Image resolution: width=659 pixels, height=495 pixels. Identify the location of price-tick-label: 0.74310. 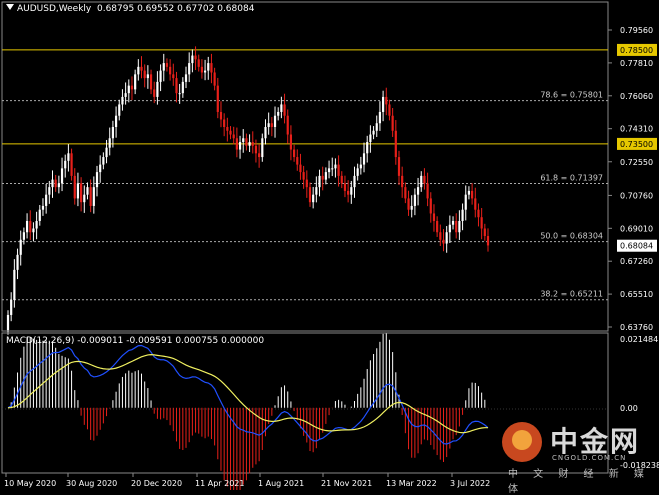
(636, 129).